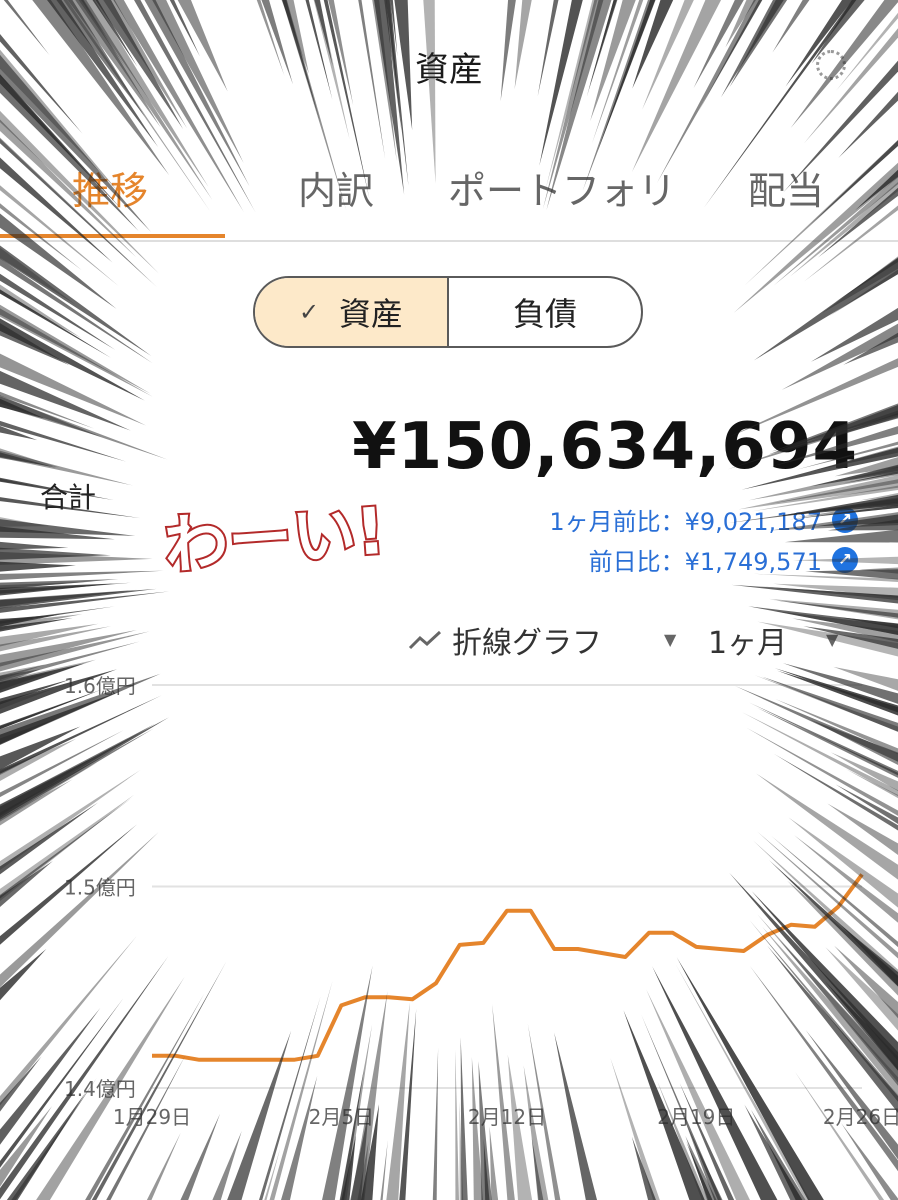 Image resolution: width=898 pixels, height=1200 pixels. What do you see at coordinates (100, 888) in the screenshot?
I see `y-tick-label: 1.5億円` at bounding box center [100, 888].